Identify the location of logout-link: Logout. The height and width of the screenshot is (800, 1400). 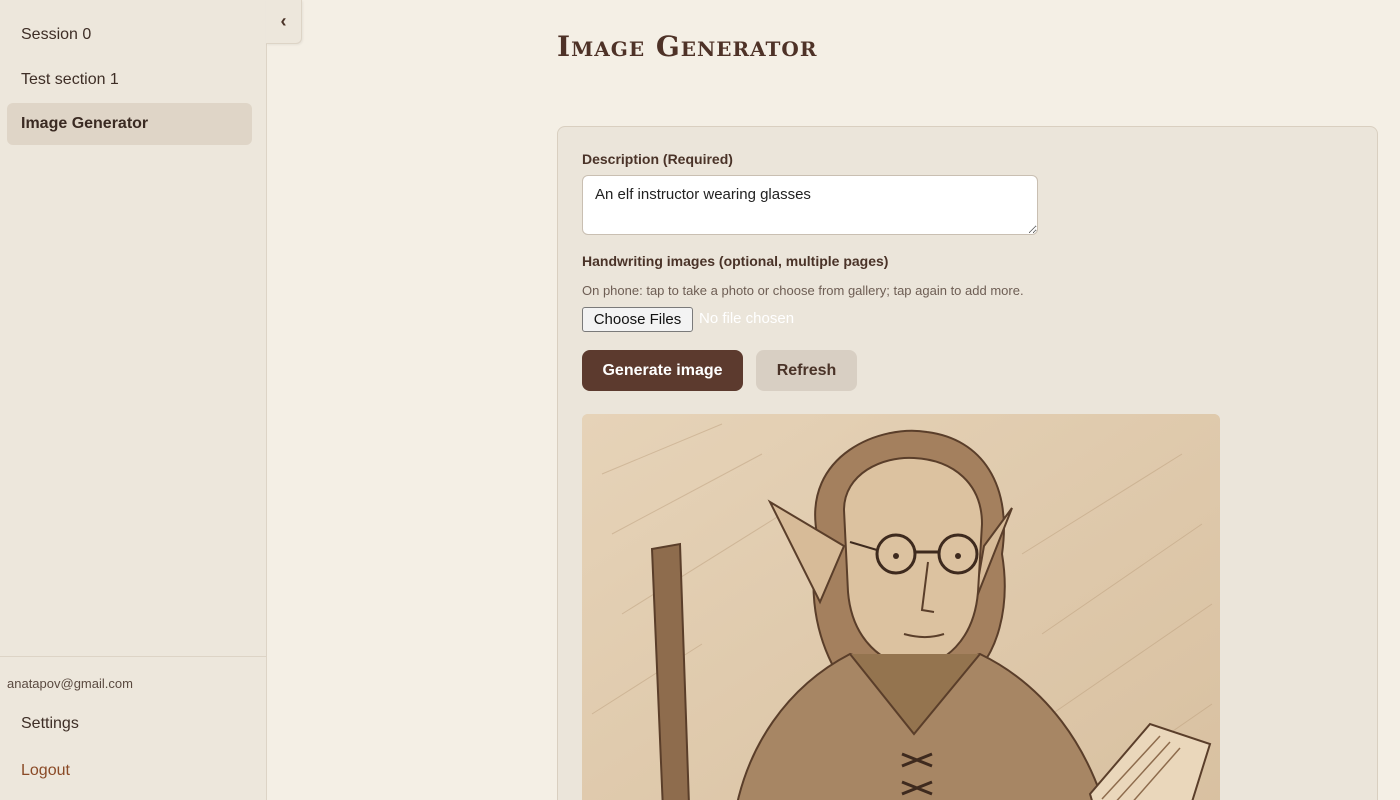
(129, 771).